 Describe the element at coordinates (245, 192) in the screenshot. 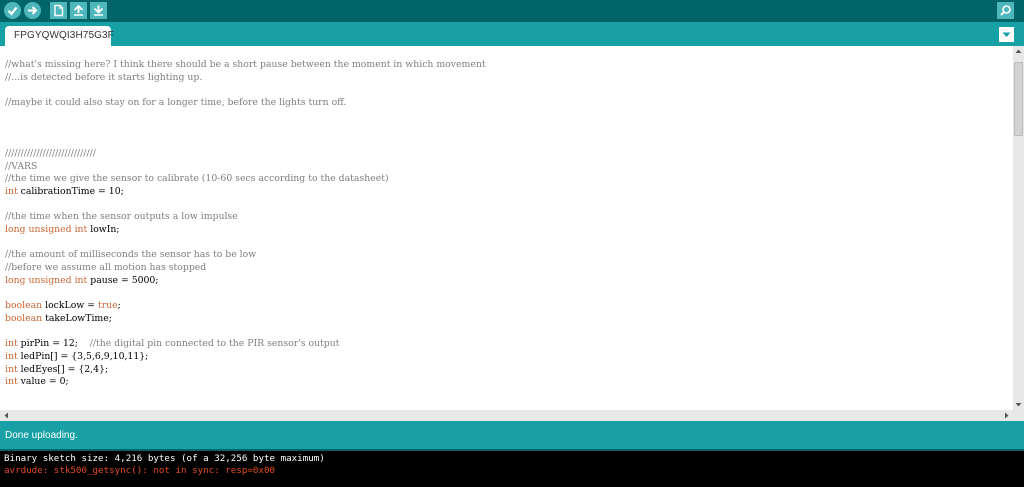

I see `code-line: int calibrationTime = 10;` at that location.